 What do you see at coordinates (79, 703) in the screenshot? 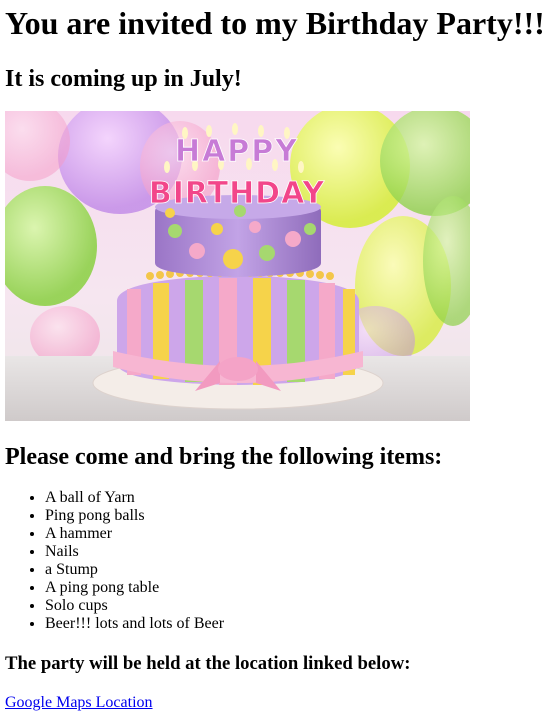
I see `google-maps-link: Google Maps Location` at bounding box center [79, 703].